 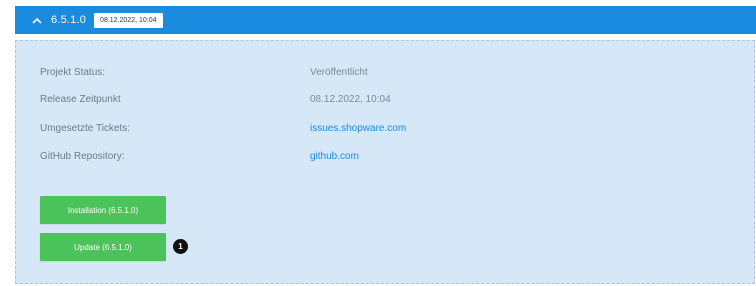 I want to click on tickets-link: issues.shopware.com, so click(x=358, y=129).